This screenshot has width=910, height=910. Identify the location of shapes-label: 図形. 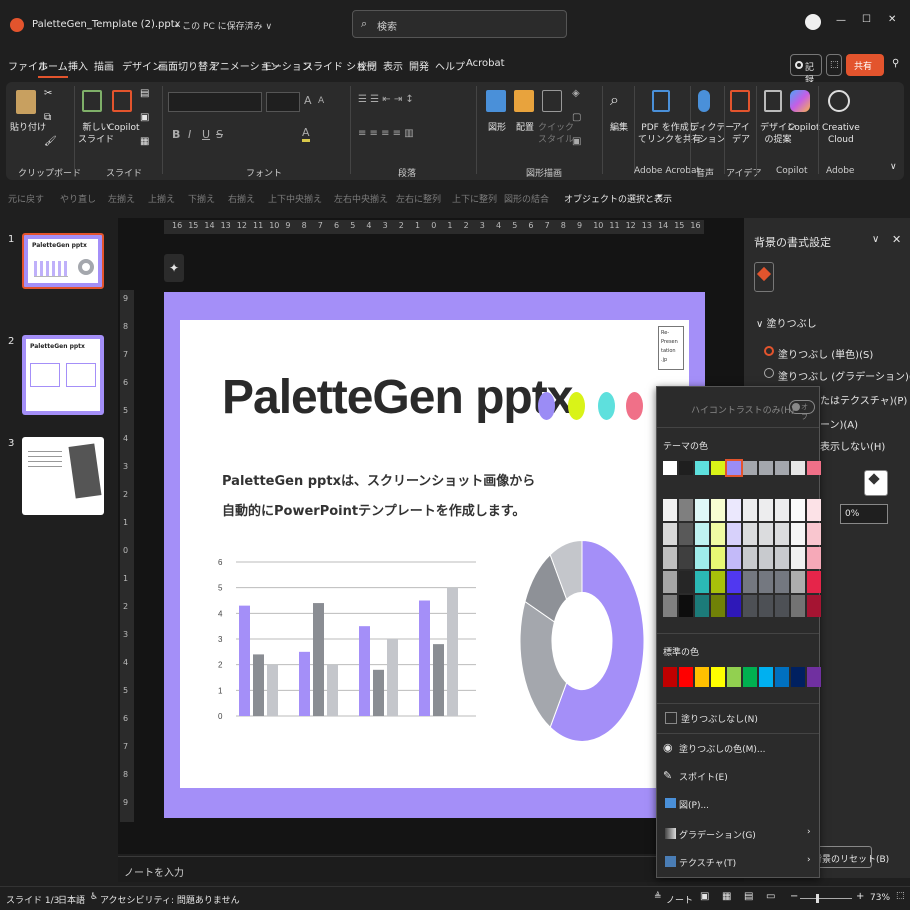
(497, 128).